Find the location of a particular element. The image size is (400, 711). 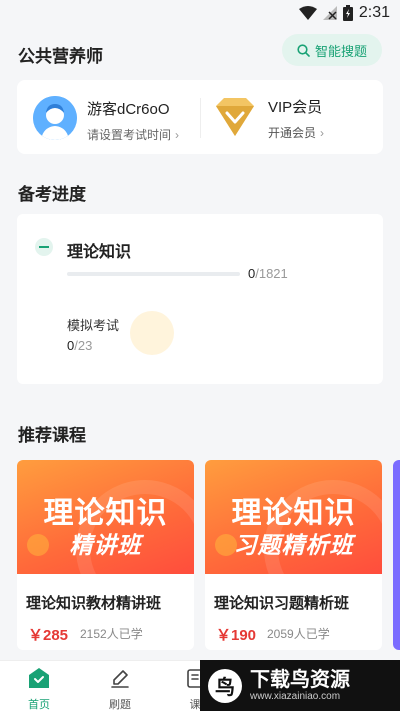

course-card: 理论知识 精讲班 理论知识教材精讲班 ￥285 2152人已学 is located at coordinates (105, 555).